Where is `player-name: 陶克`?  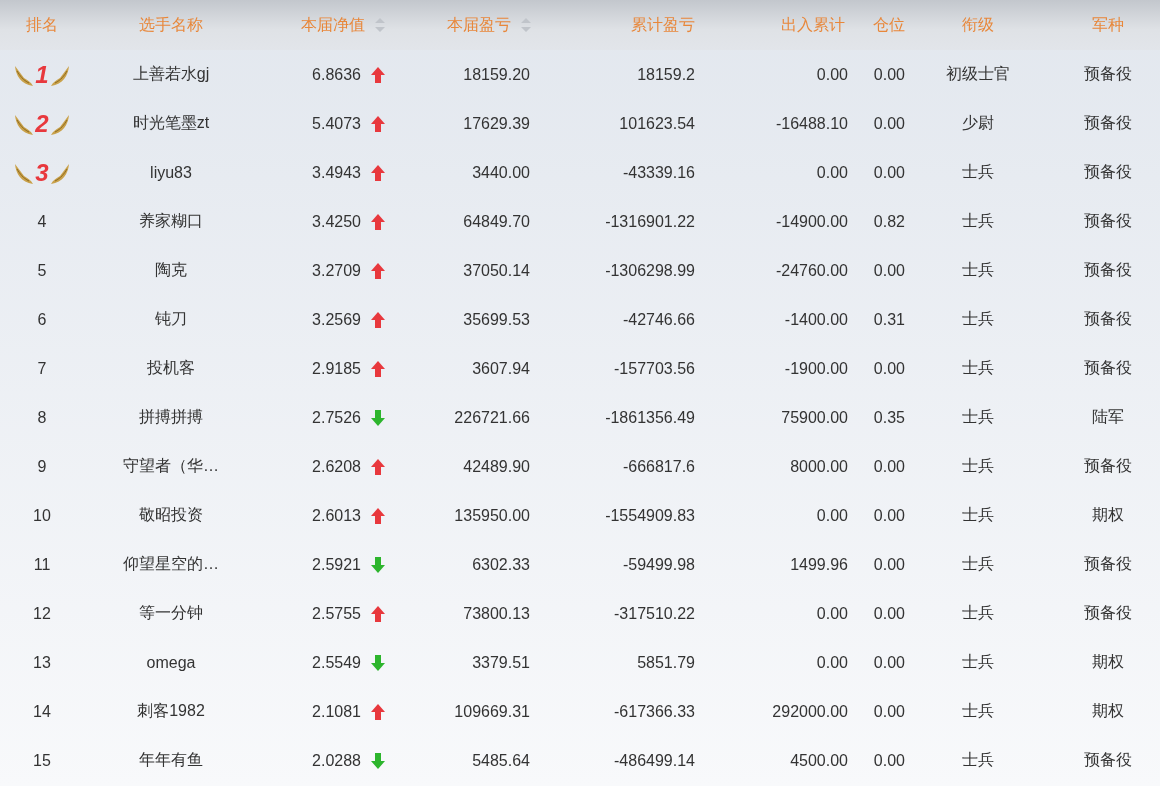
player-name: 陶克 is located at coordinates (171, 270).